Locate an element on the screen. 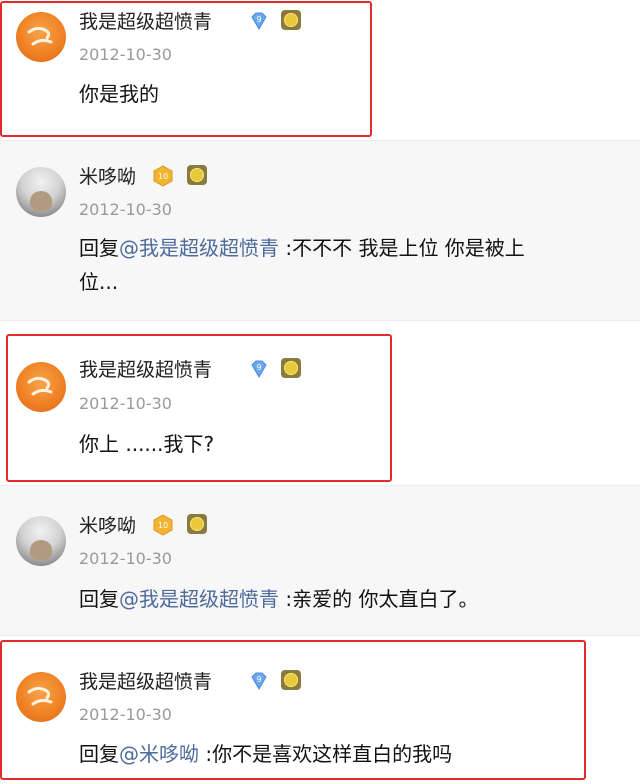 This screenshot has width=640, height=784. comment-body: :你不是喜欢这样直白的我吗 is located at coordinates (326, 754).